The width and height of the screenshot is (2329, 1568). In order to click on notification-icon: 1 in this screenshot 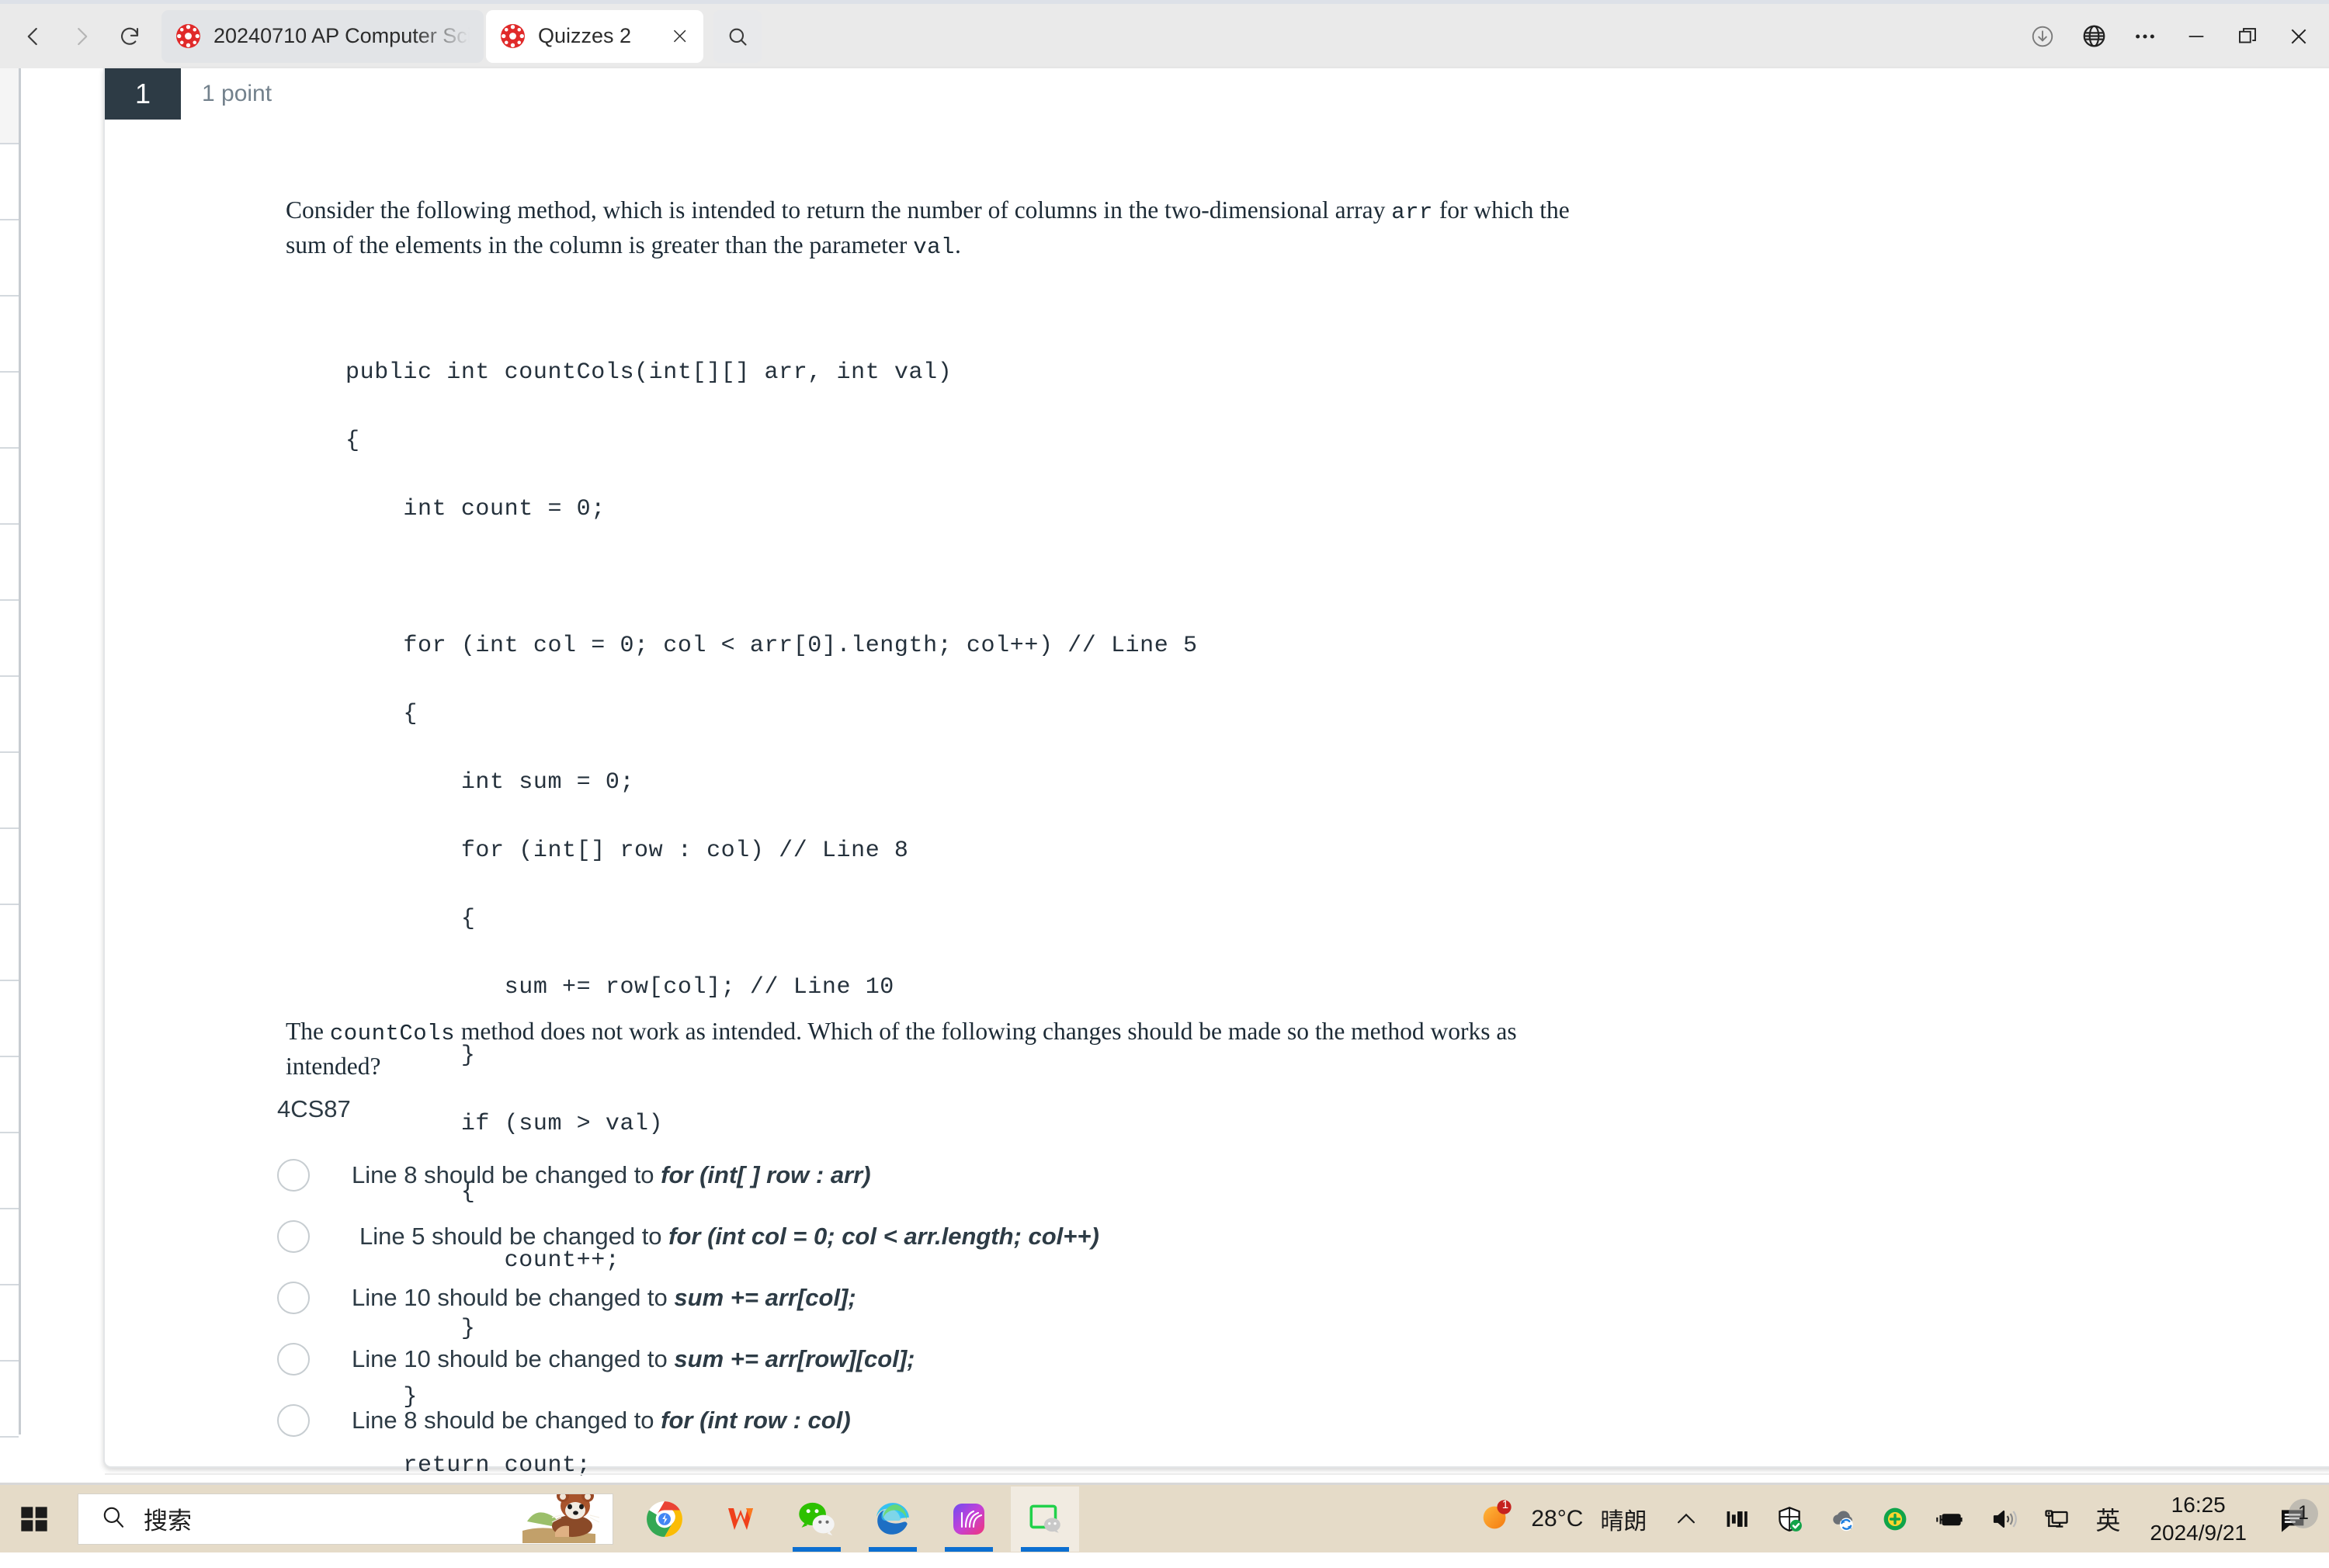, I will do `click(2293, 1516)`.